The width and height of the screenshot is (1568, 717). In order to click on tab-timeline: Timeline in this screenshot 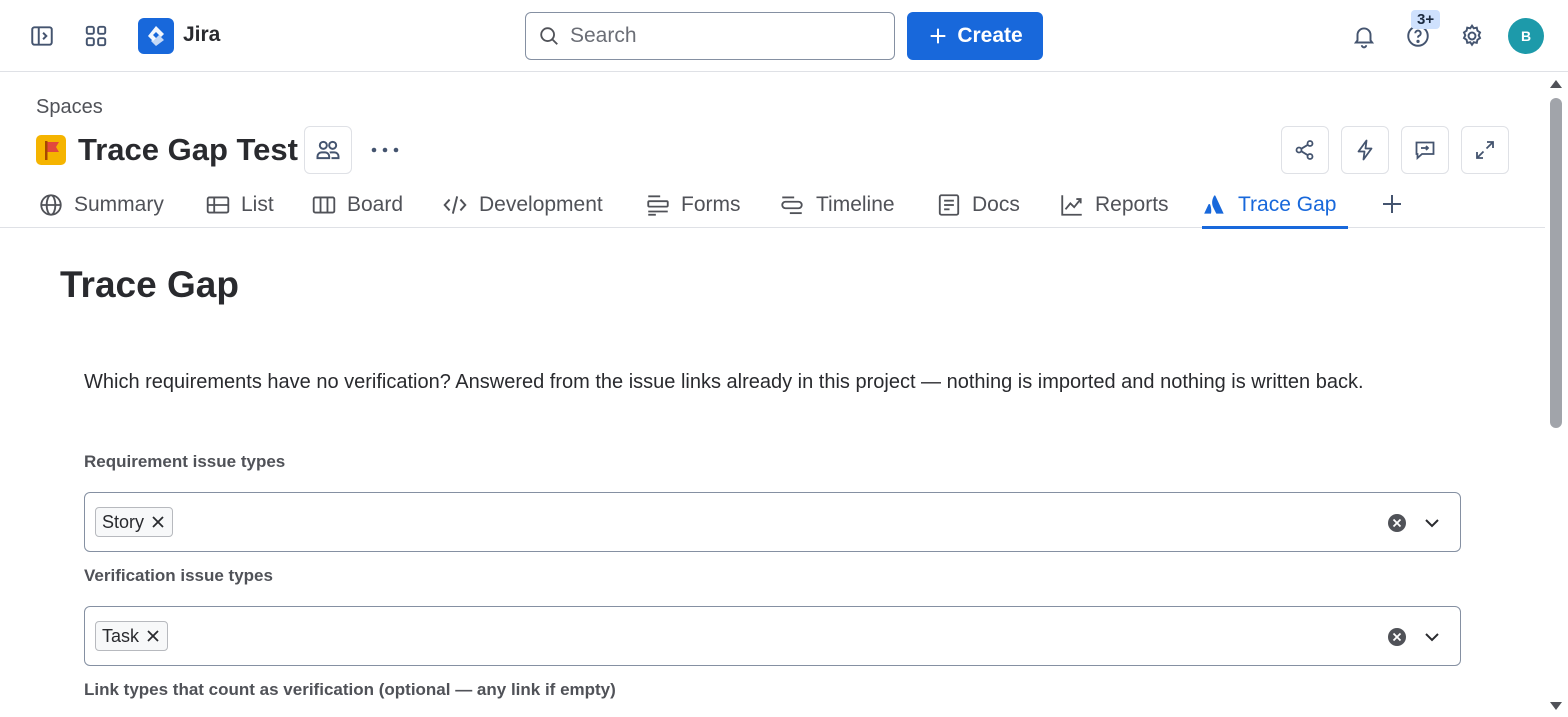, I will do `click(836, 205)`.